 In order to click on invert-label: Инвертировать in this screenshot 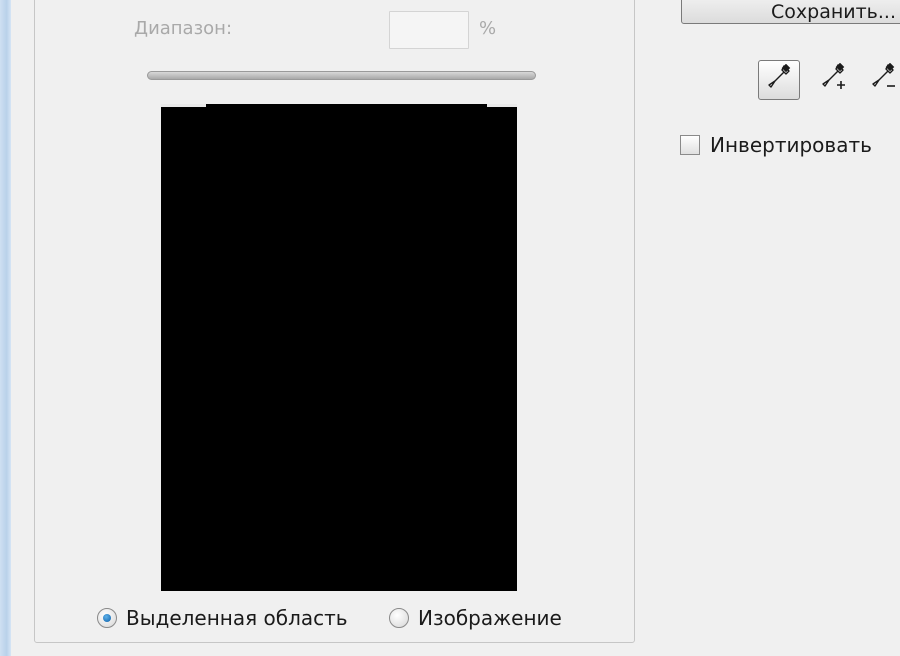, I will do `click(791, 145)`.